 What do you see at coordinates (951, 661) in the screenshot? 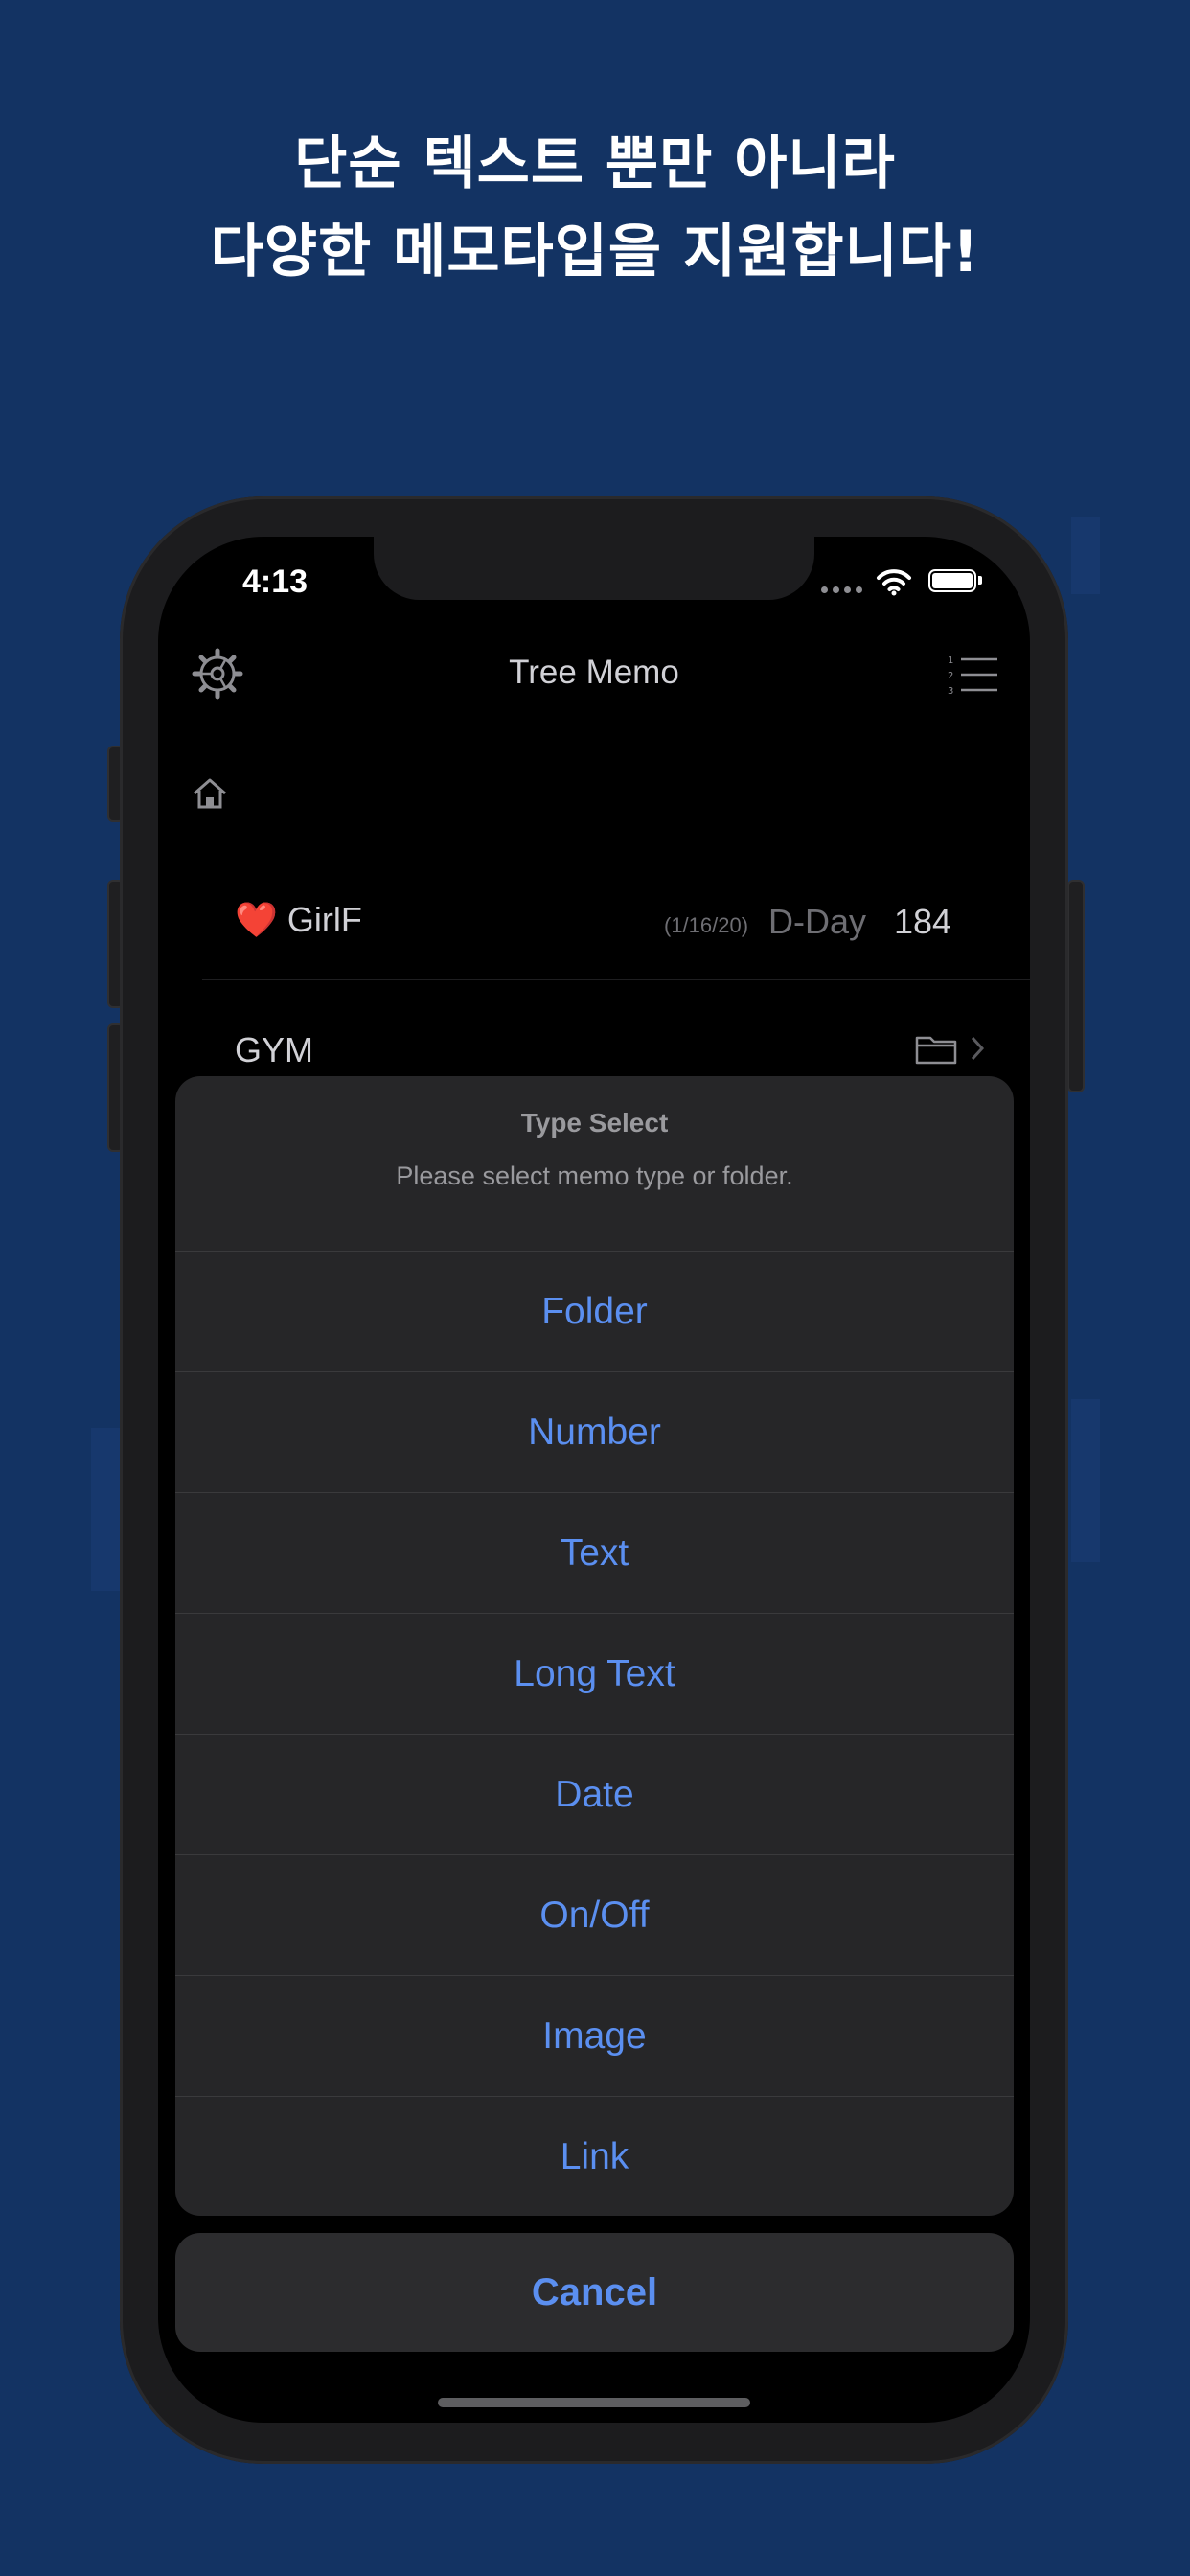
I see `svg-text: 1` at bounding box center [951, 661].